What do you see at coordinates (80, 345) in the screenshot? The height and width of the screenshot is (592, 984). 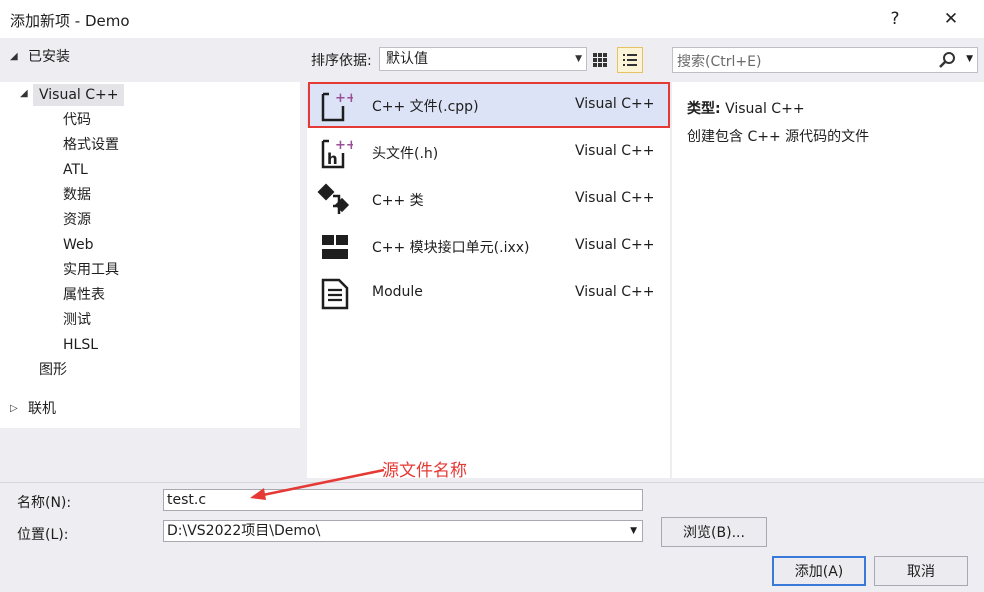 I see `tree-item-hlsl: HLSL` at bounding box center [80, 345].